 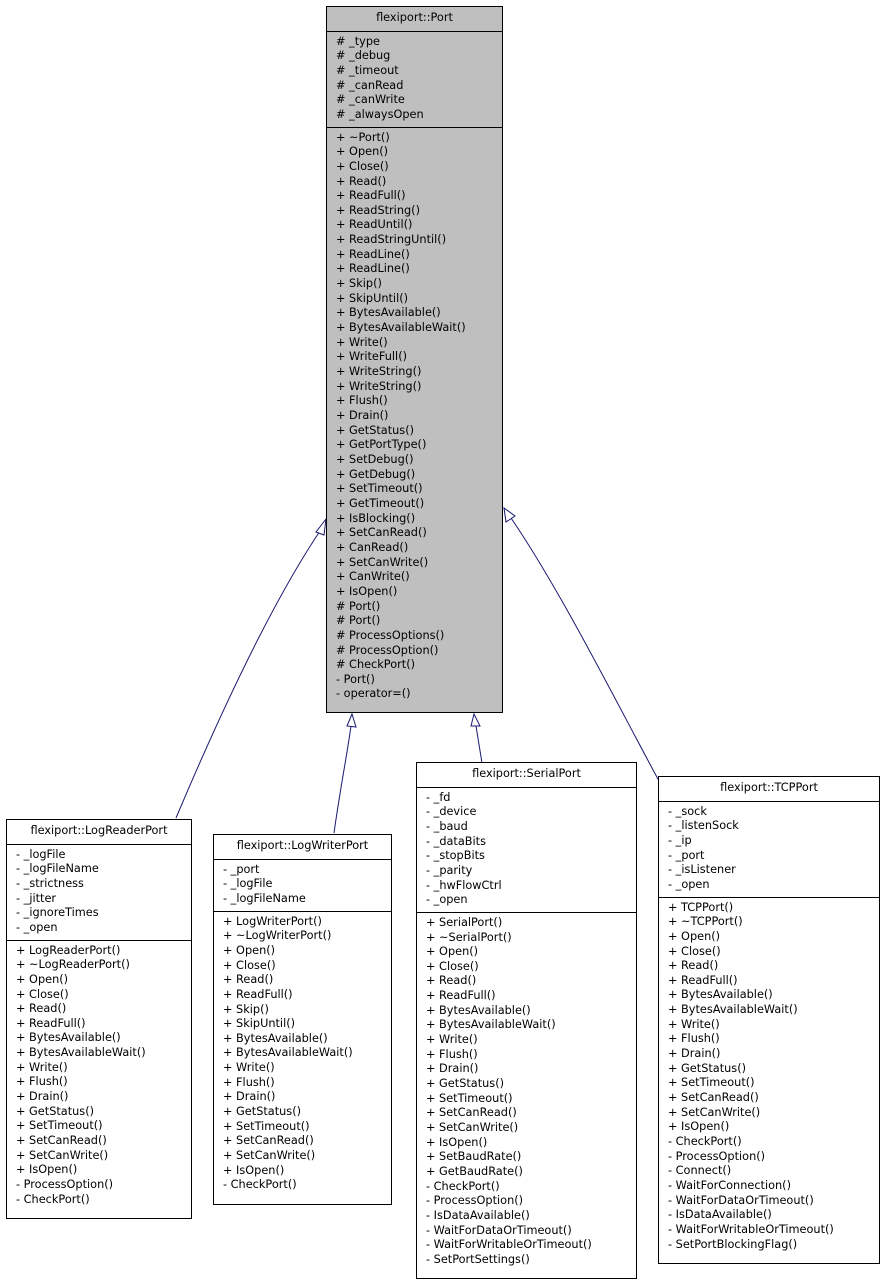 What do you see at coordinates (101, 899) in the screenshot?
I see `class-attribute: - _jitter` at bounding box center [101, 899].